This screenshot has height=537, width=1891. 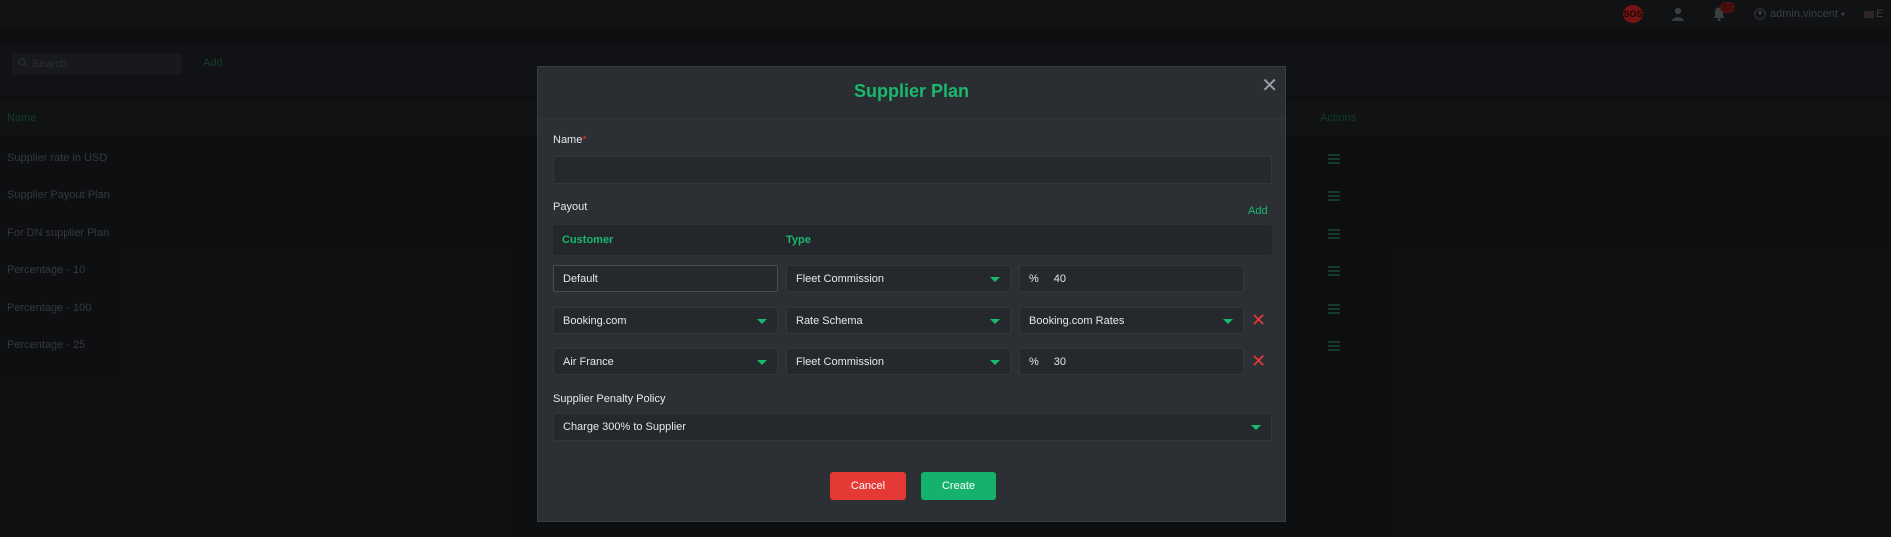 I want to click on type-select: Rate Schema, so click(x=898, y=320).